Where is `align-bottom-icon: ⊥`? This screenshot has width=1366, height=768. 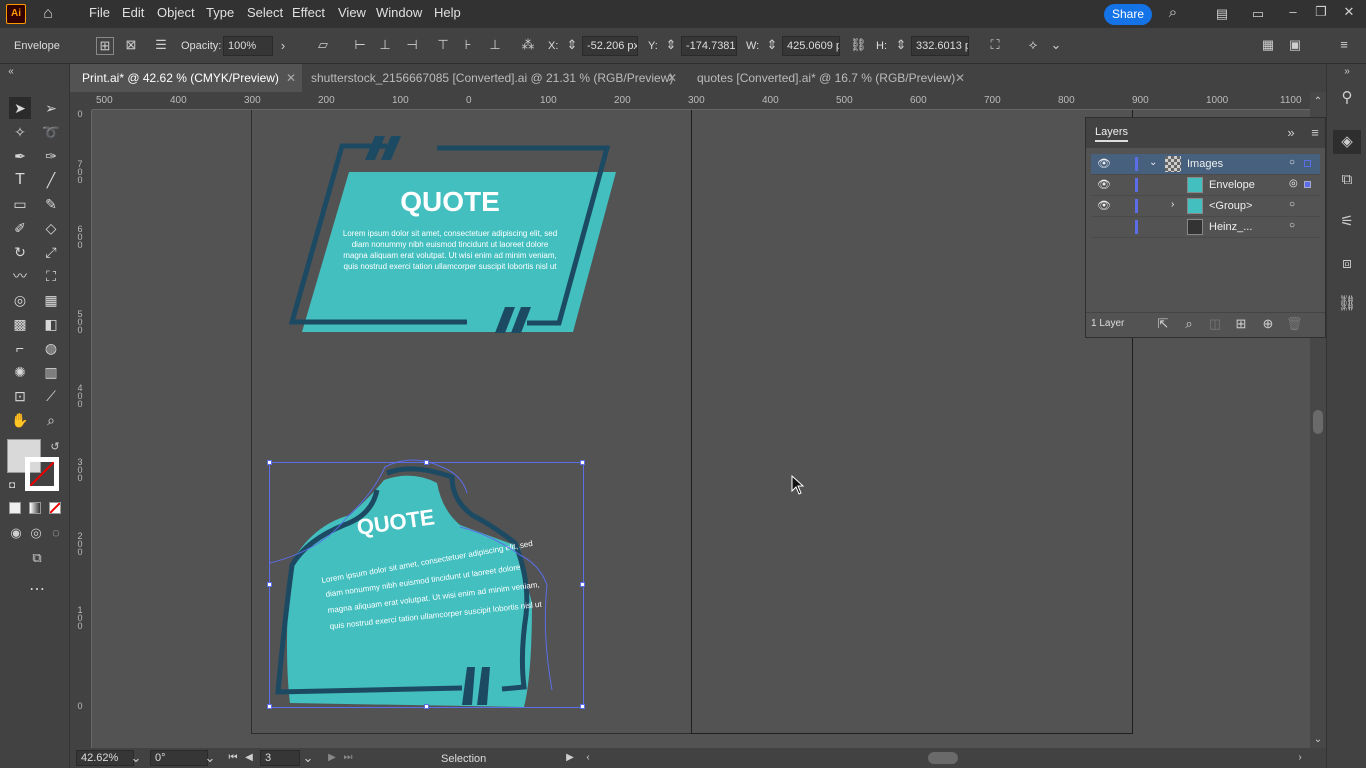 align-bottom-icon: ⊥ is located at coordinates (495, 45).